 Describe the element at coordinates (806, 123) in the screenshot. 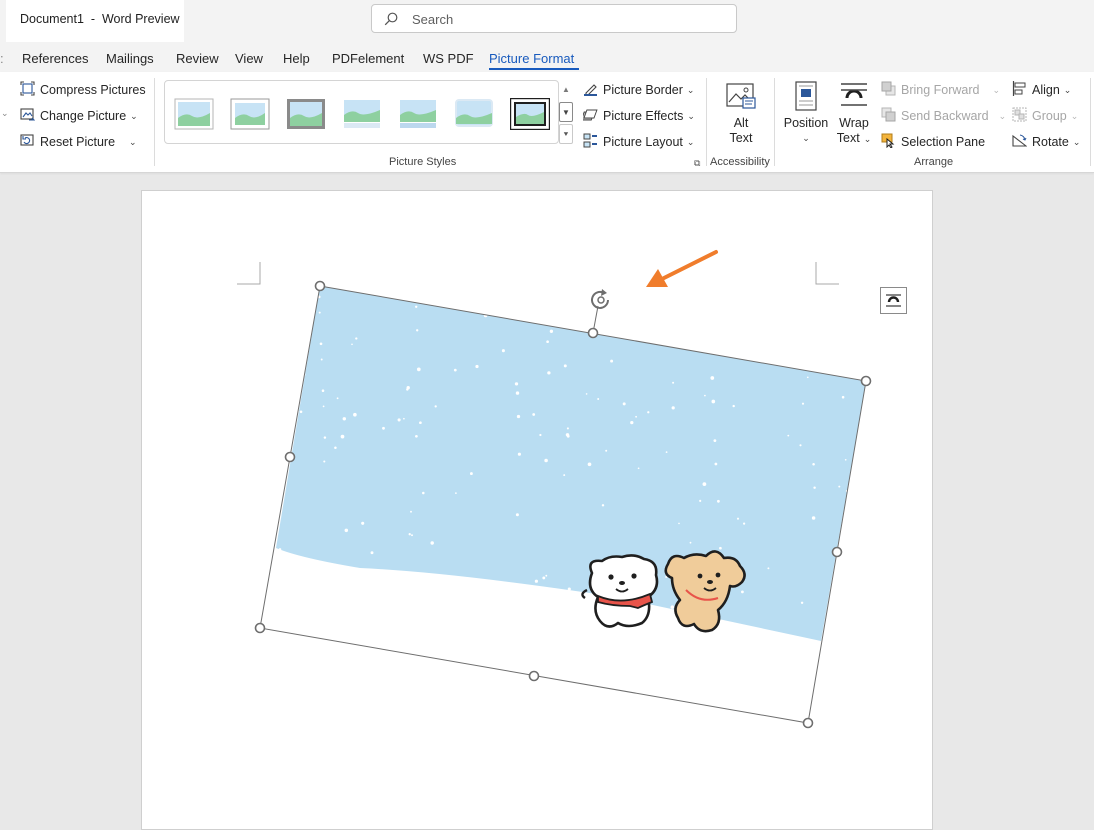

I see `position-label: Position` at that location.